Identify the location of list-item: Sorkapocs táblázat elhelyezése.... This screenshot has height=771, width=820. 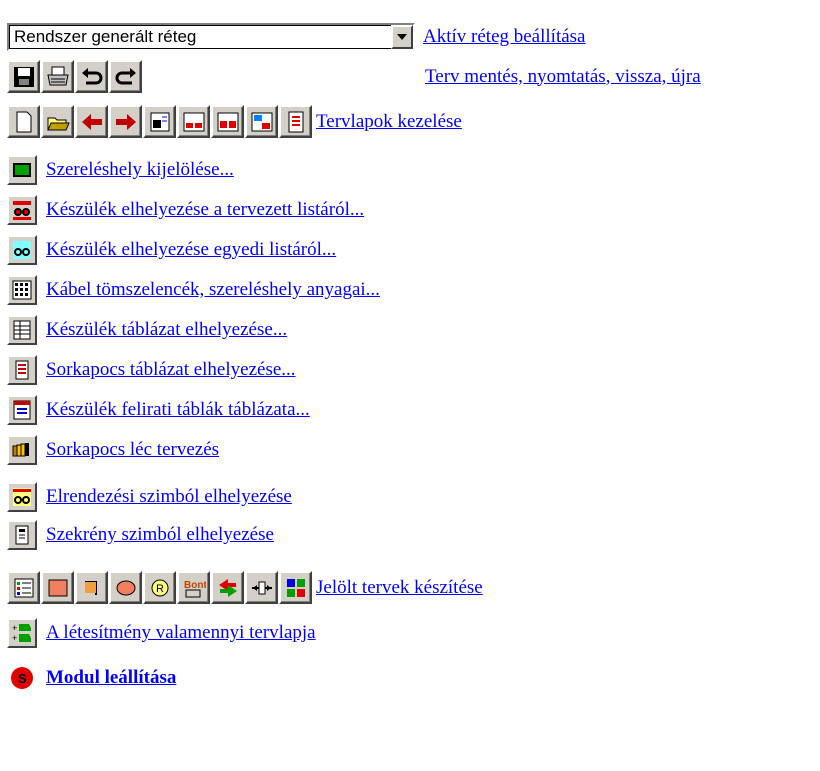
(151, 370).